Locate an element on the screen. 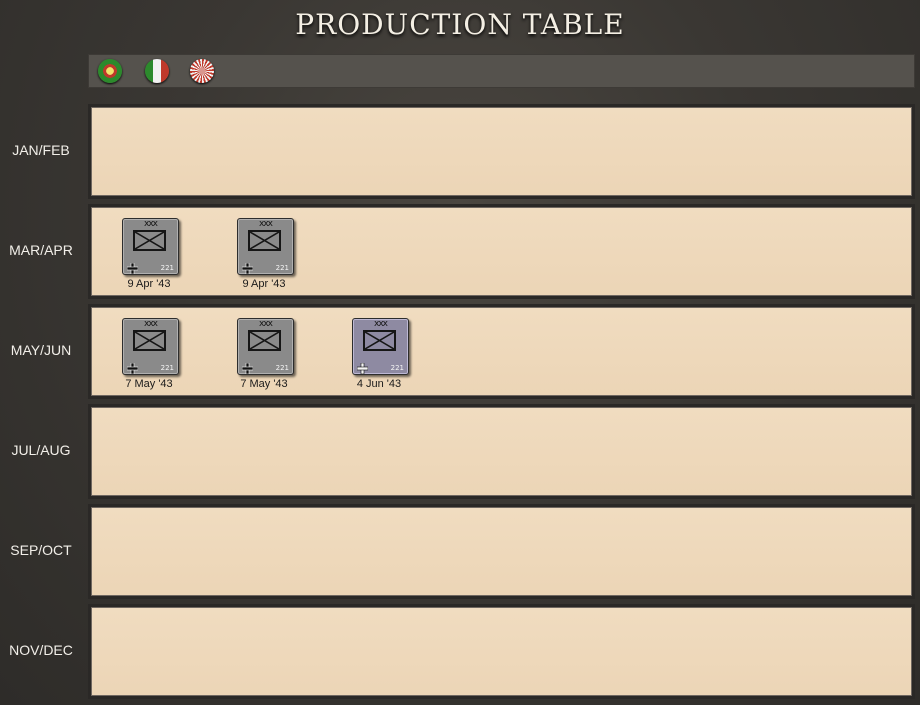 The height and width of the screenshot is (705, 920). page-title: PRODUCTION TABLE is located at coordinates (460, 24).